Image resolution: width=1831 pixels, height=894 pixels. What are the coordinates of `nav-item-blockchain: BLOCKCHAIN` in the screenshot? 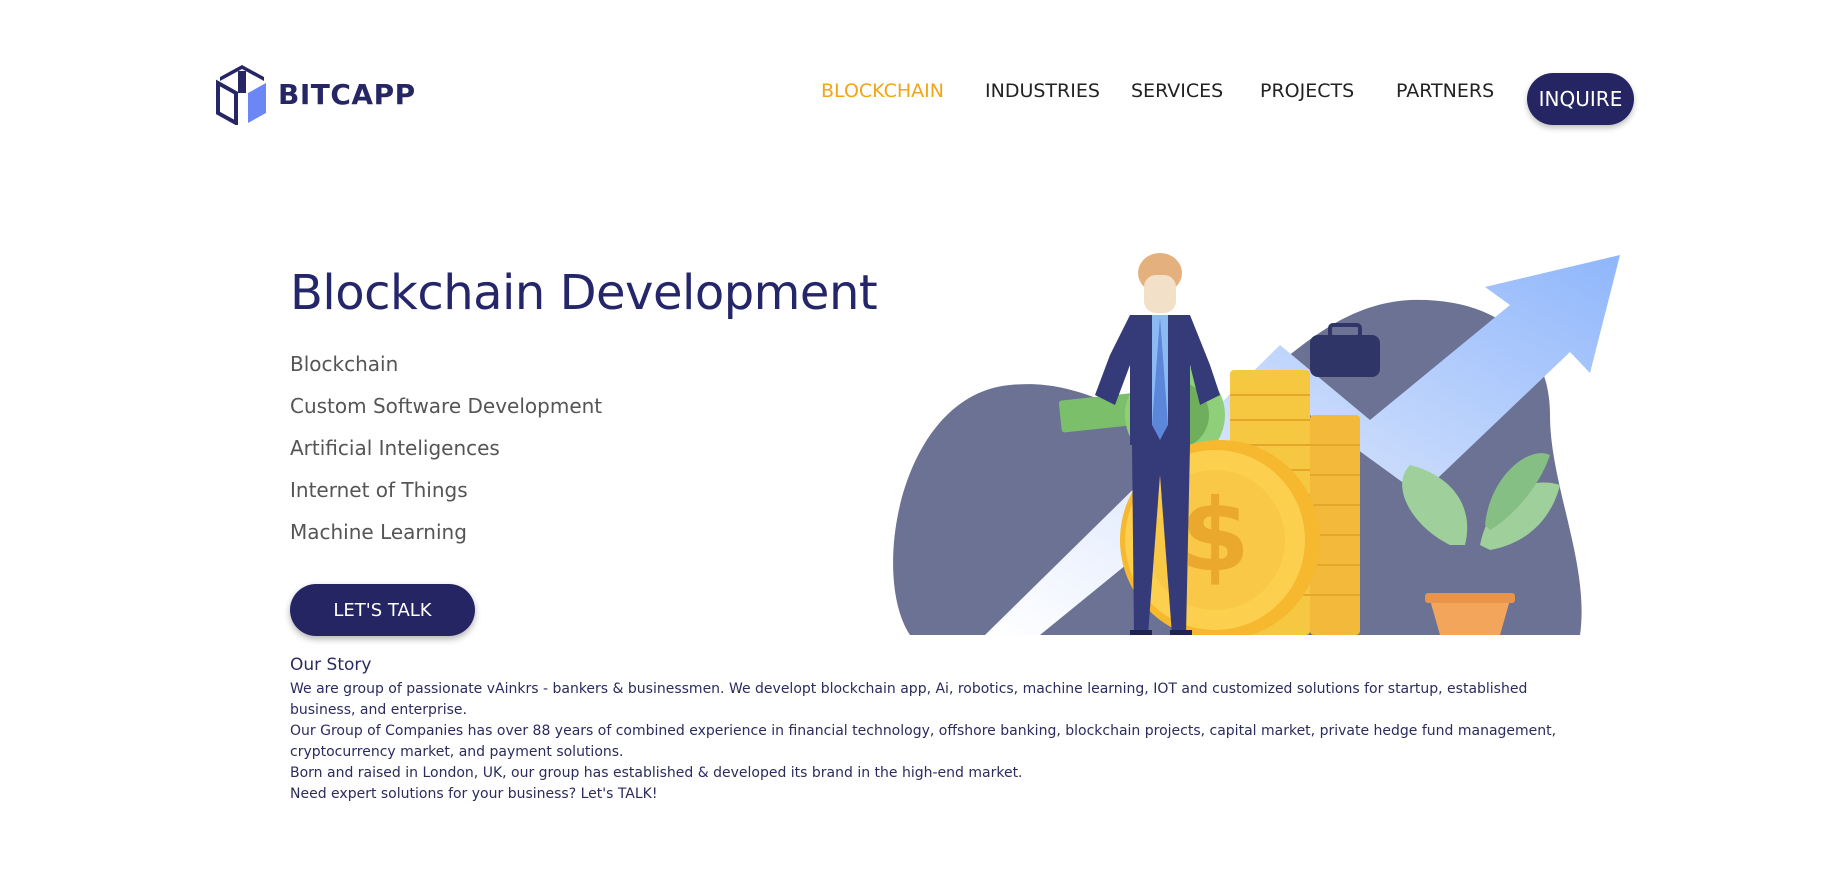 It's located at (882, 91).